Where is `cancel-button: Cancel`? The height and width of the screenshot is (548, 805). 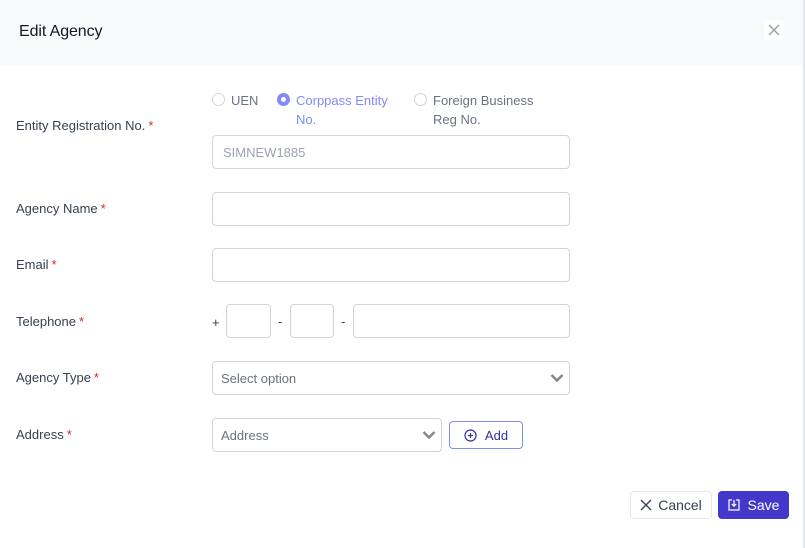 cancel-button: Cancel is located at coordinates (671, 505).